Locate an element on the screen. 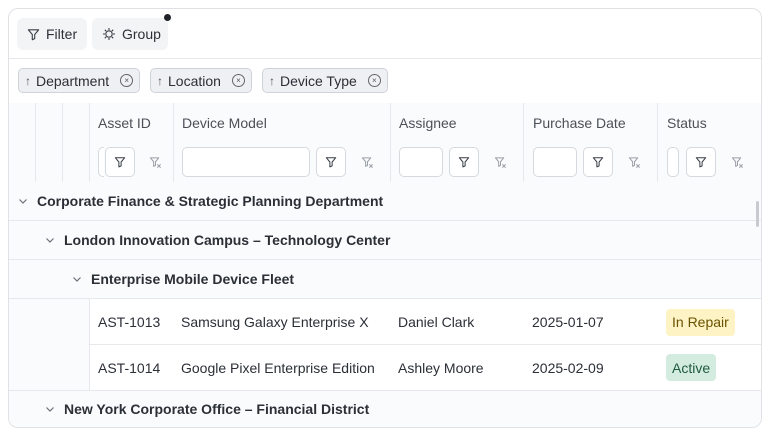  purchase-date-clear-filter is located at coordinates (634, 162).